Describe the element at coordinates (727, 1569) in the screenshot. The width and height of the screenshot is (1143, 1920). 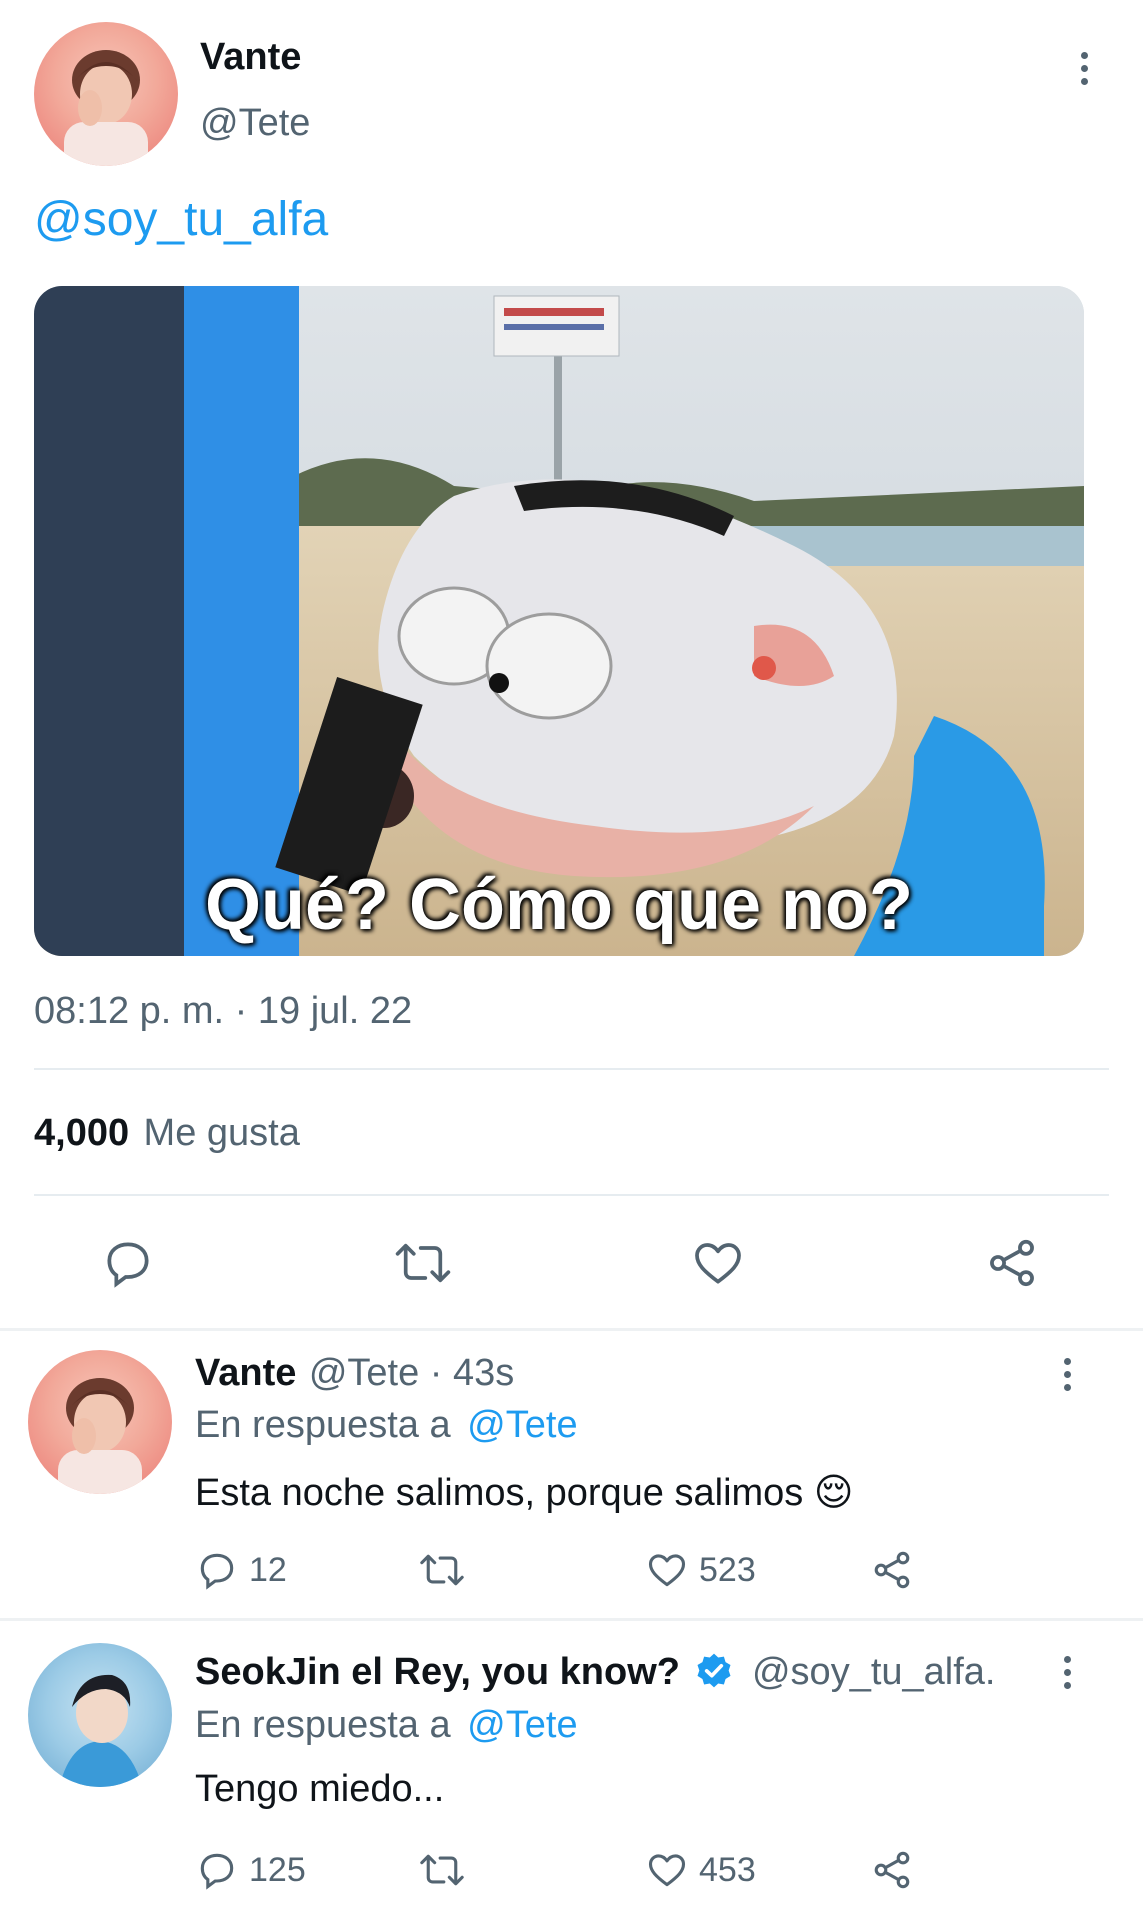
I see `like-count: 523` at that location.